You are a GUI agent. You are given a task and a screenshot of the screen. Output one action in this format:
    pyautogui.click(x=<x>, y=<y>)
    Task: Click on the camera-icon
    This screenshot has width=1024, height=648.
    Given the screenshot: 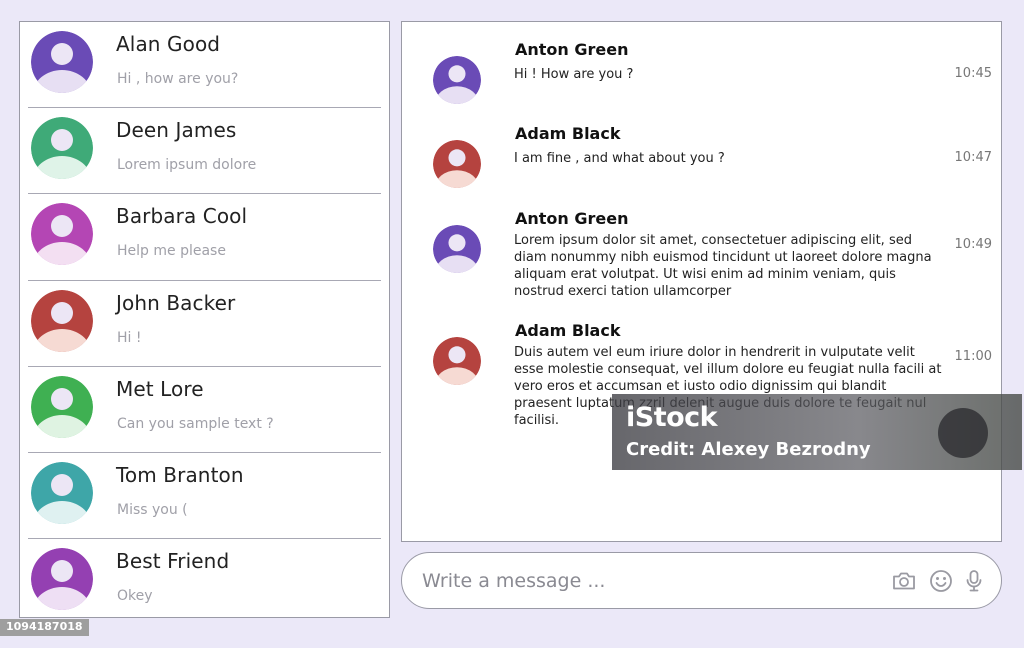 What is the action you would take?
    pyautogui.click(x=904, y=581)
    